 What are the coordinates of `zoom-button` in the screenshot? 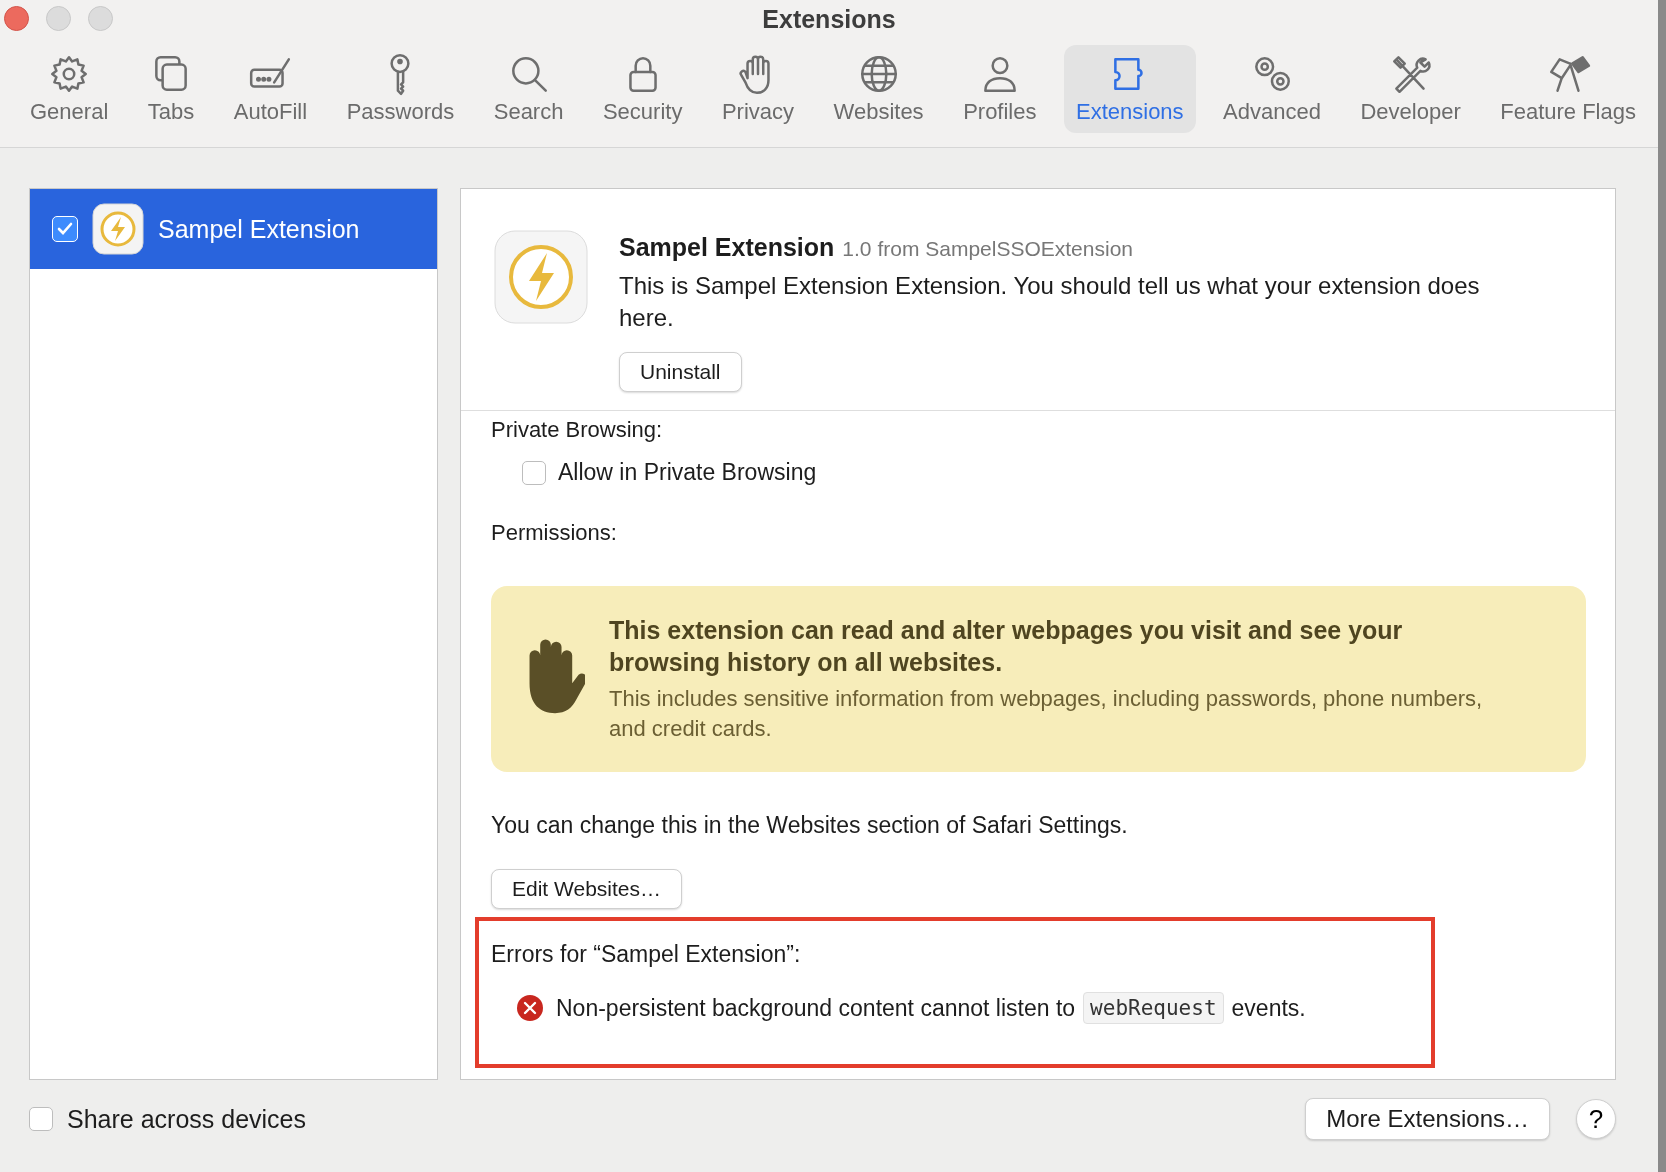 It's located at (100, 18).